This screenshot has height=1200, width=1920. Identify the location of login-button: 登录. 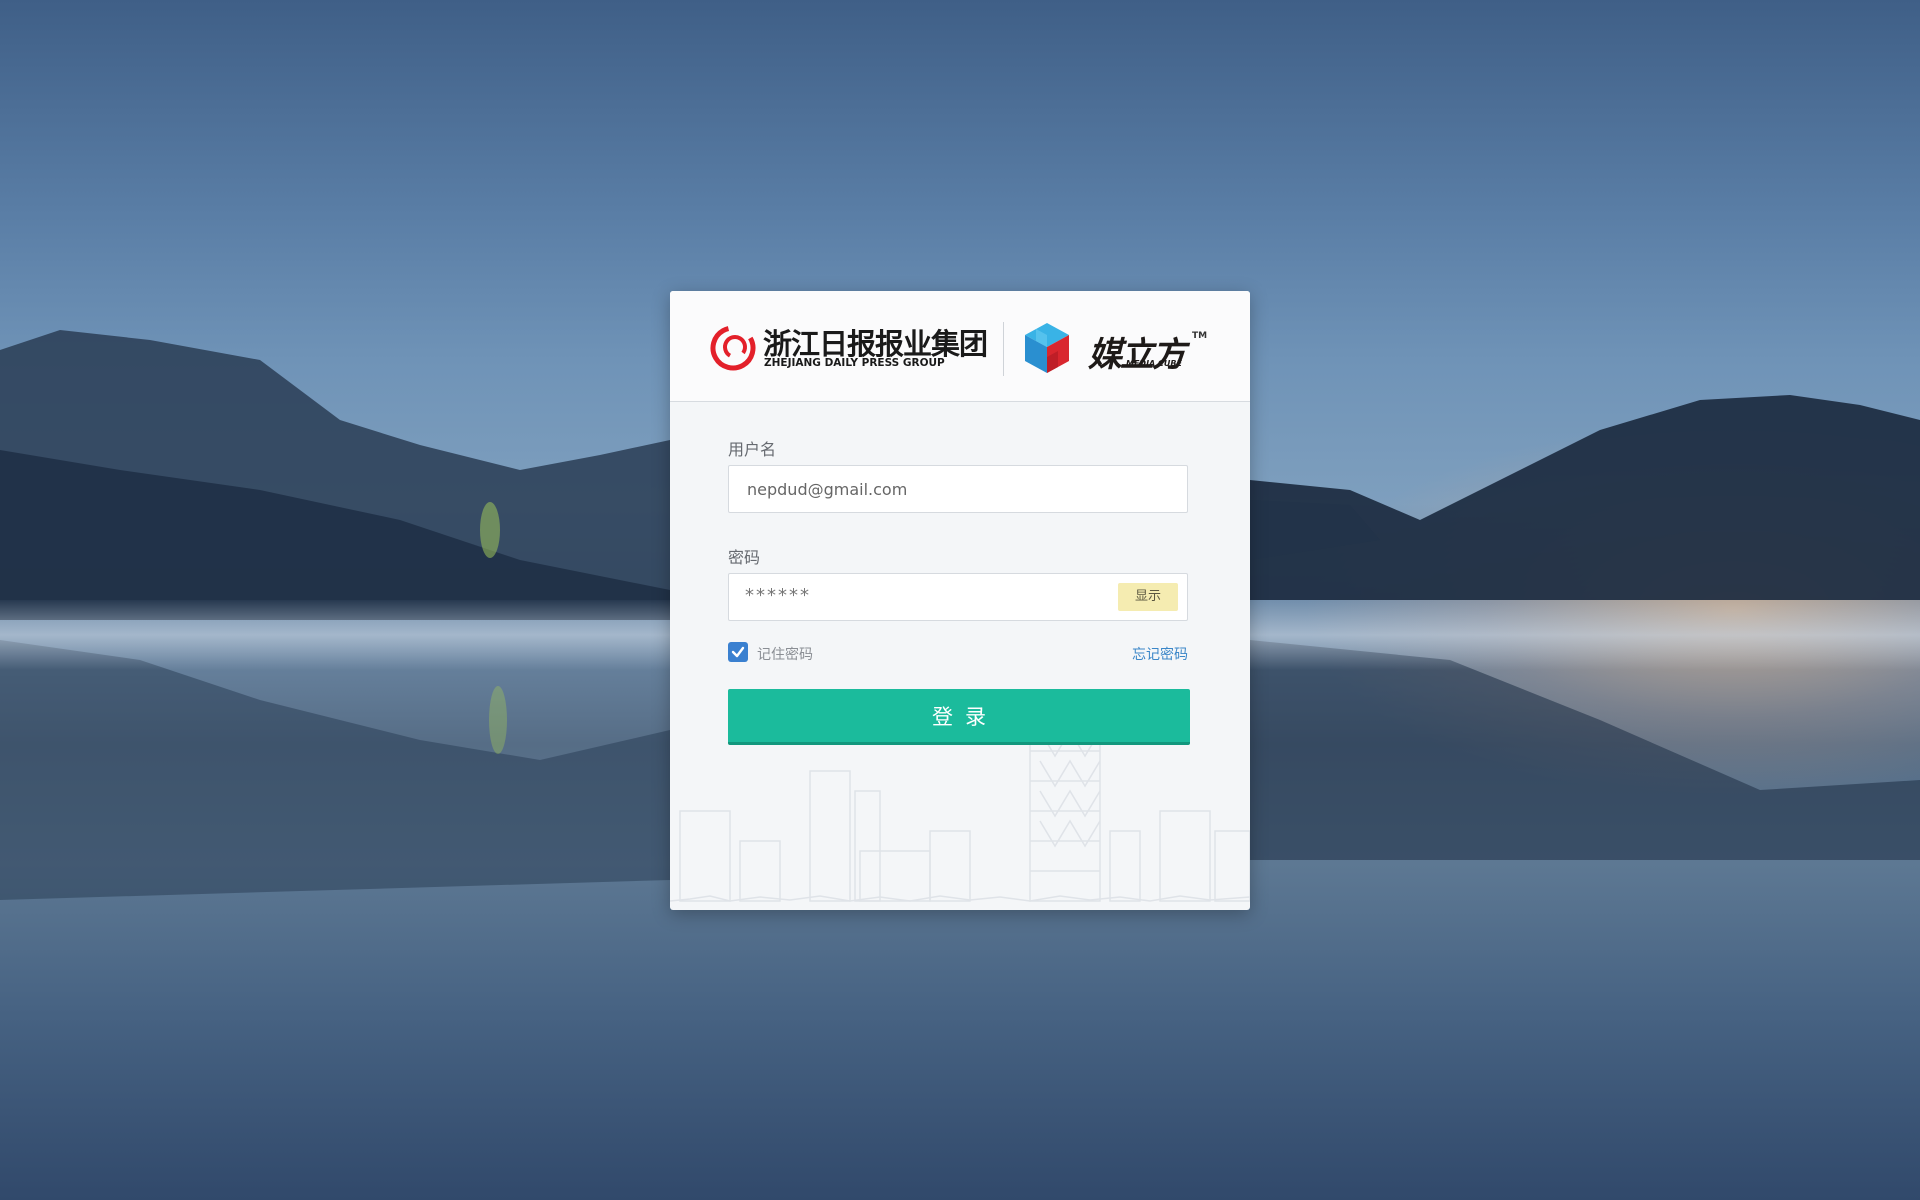
(959, 717).